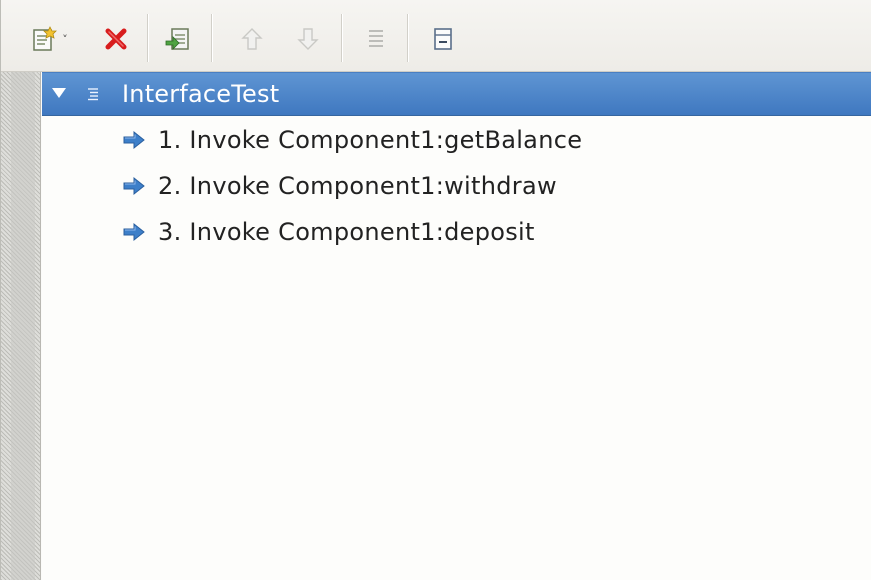  I want to click on delete-icon, so click(116, 39).